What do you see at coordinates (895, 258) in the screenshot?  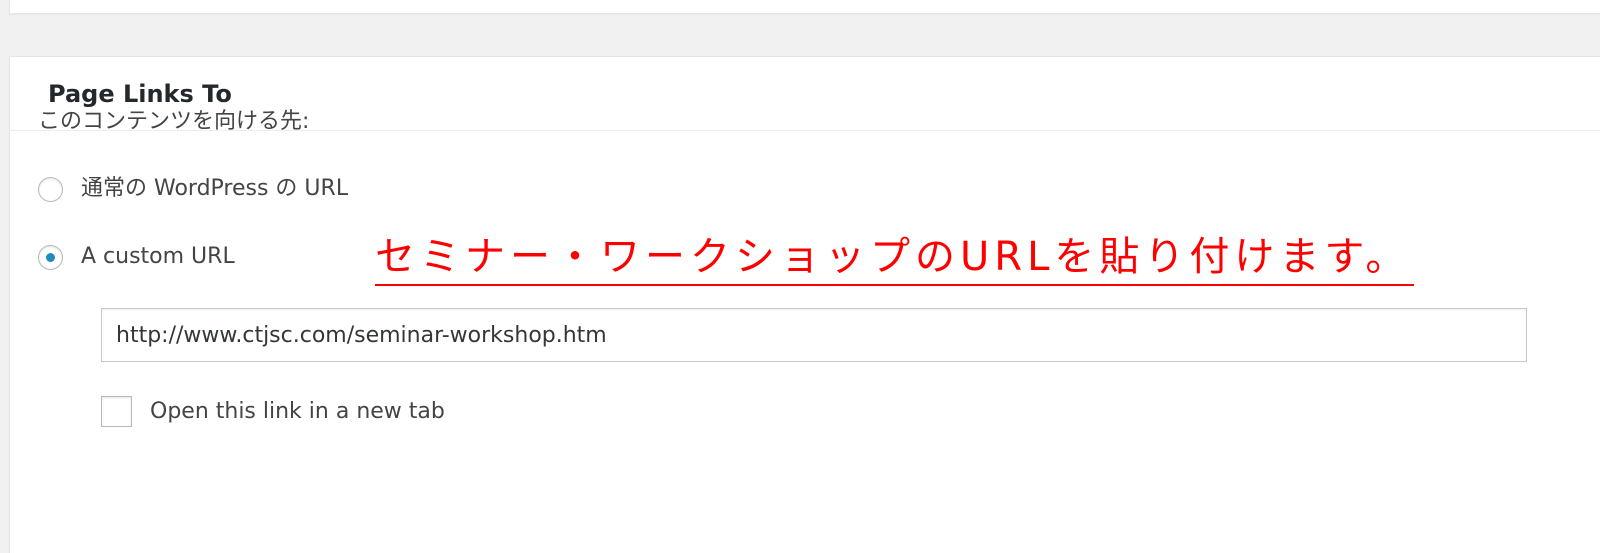 I see `red-annotation-text: セミナー・ワークショップのURLを貼り付けます。` at bounding box center [895, 258].